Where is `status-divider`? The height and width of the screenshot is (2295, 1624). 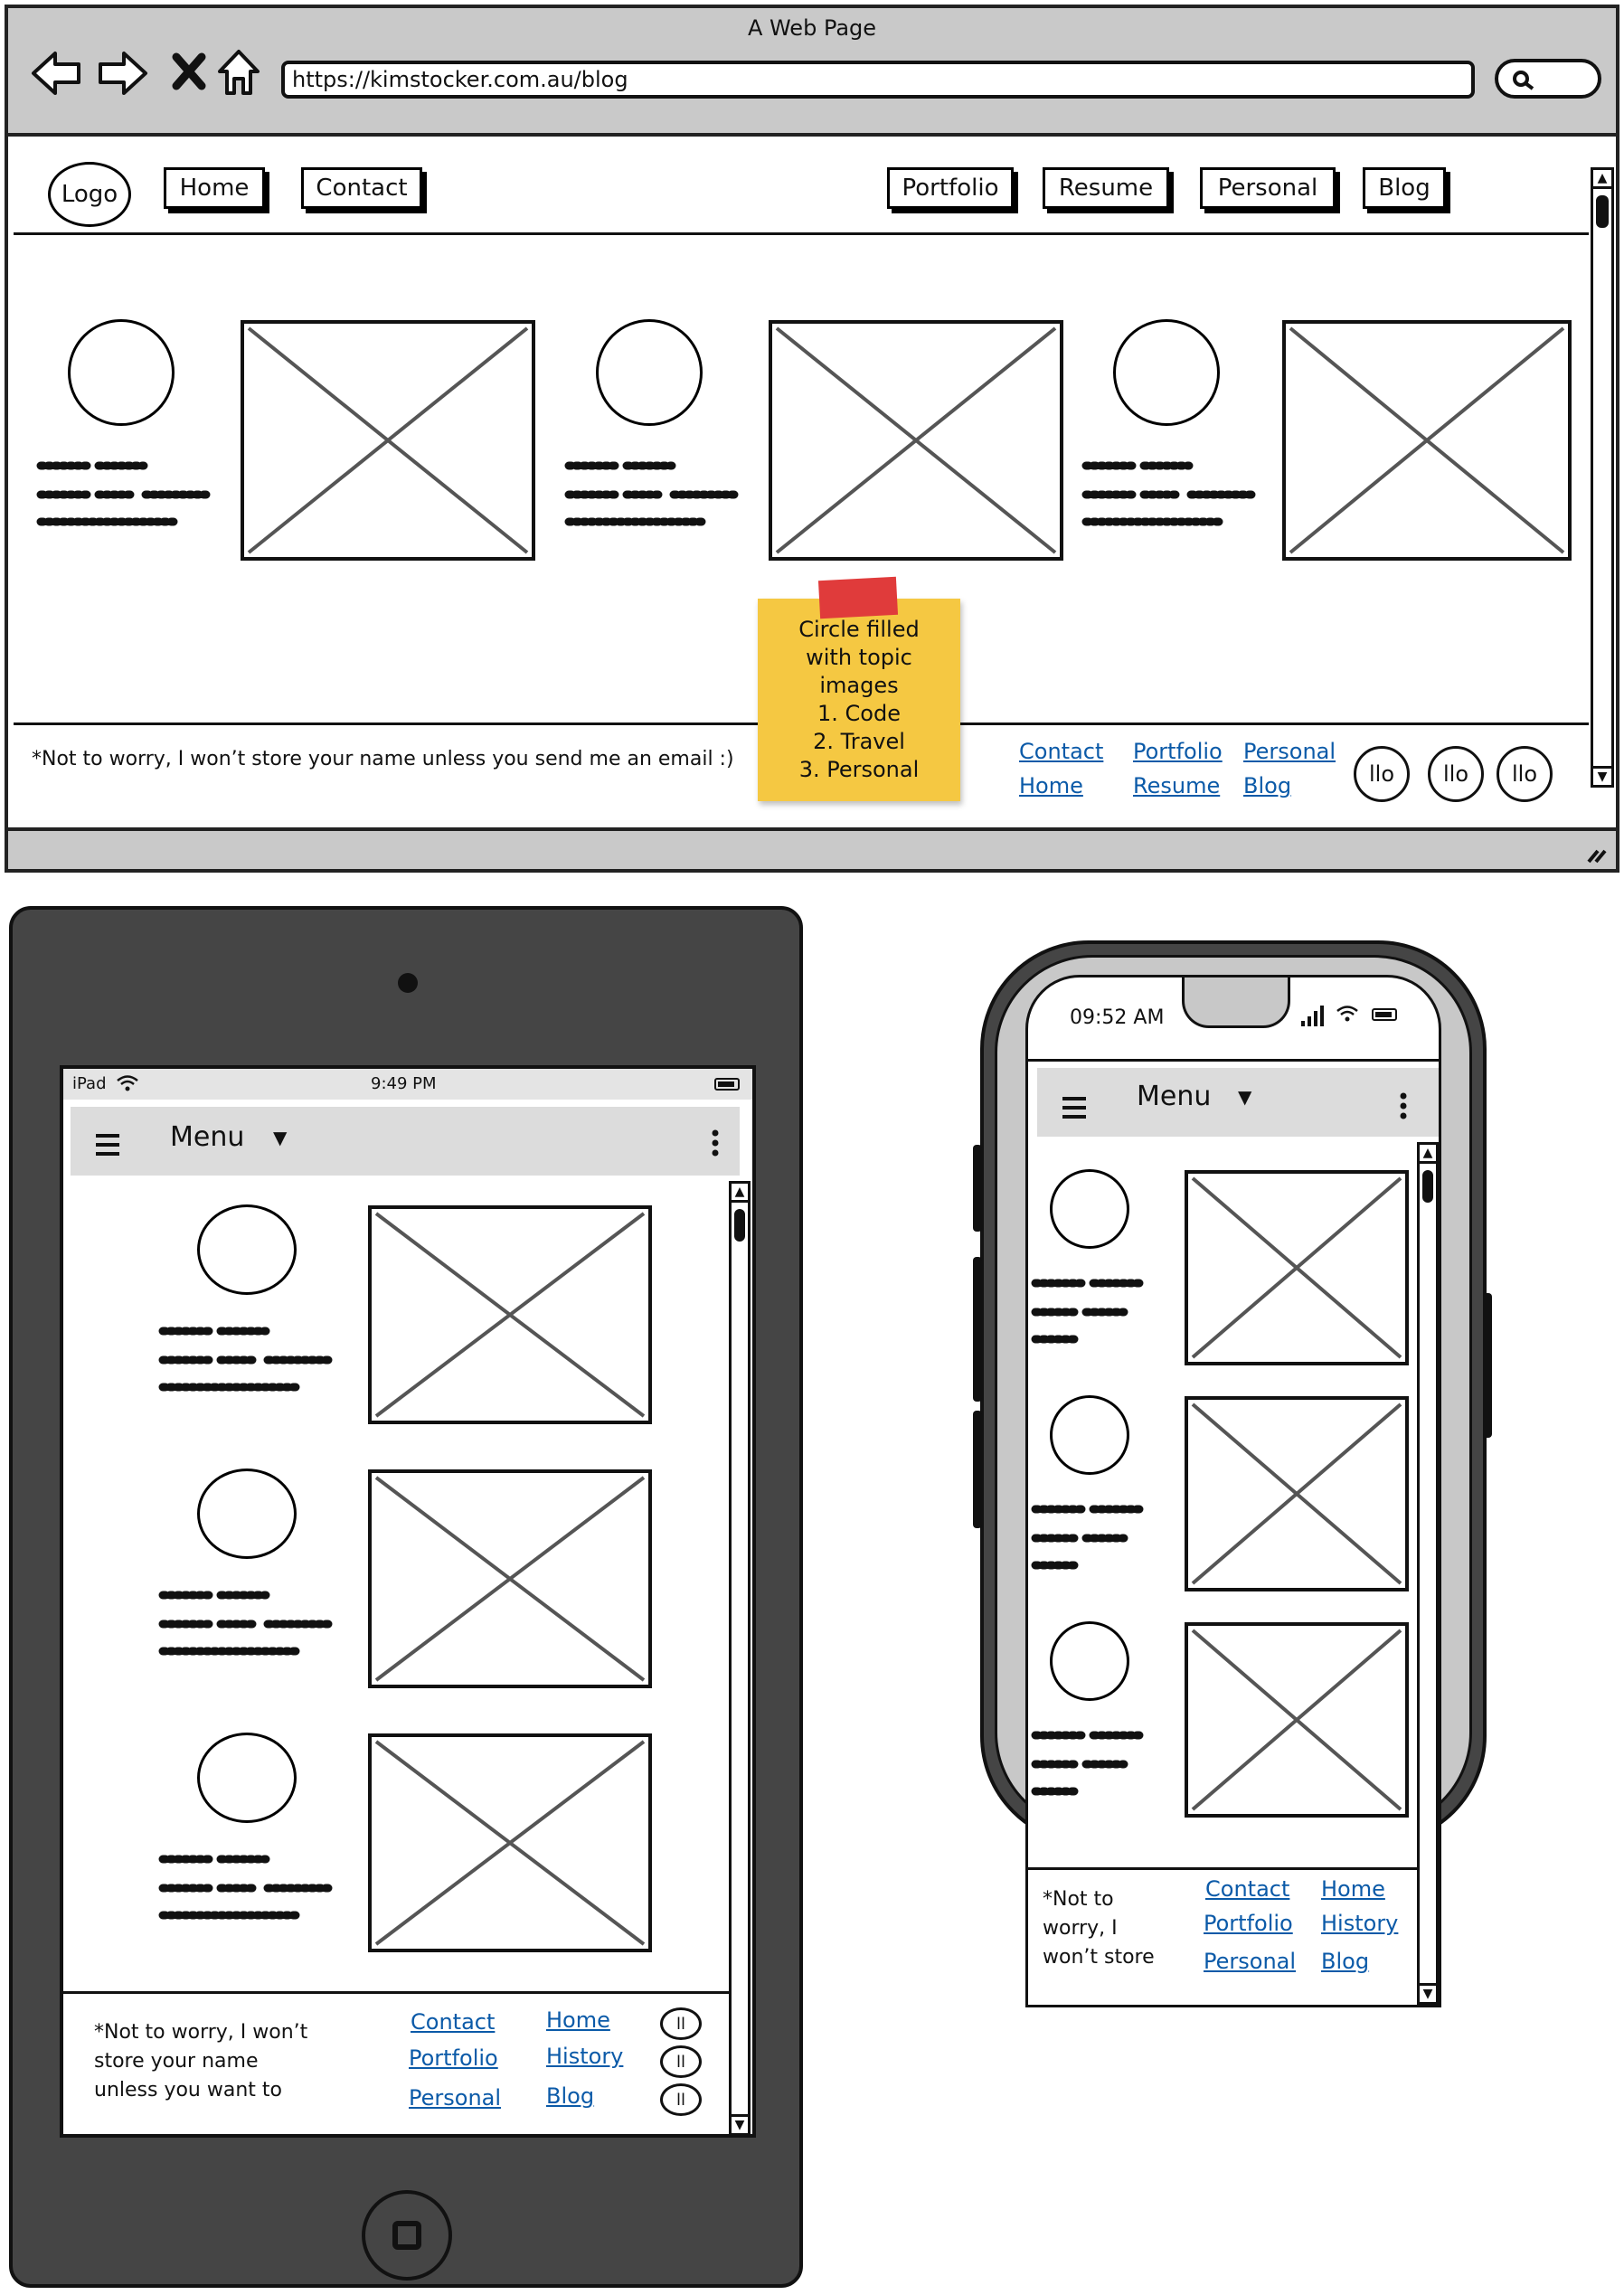
status-divider is located at coordinates (1233, 1060).